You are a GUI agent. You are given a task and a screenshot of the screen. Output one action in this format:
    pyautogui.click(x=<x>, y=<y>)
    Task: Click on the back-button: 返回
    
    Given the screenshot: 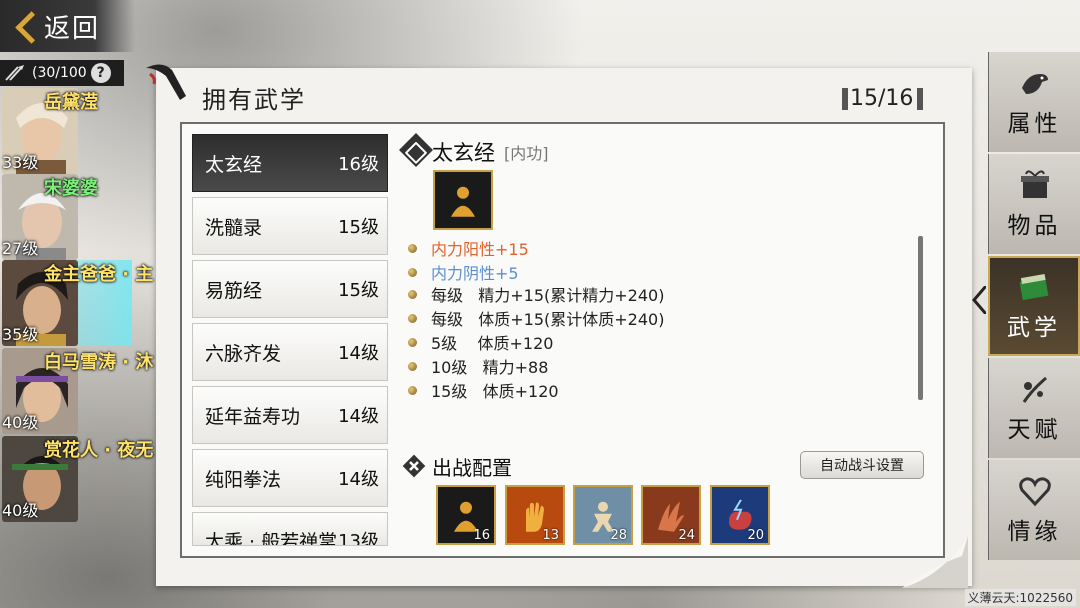 What is the action you would take?
    pyautogui.click(x=67, y=26)
    